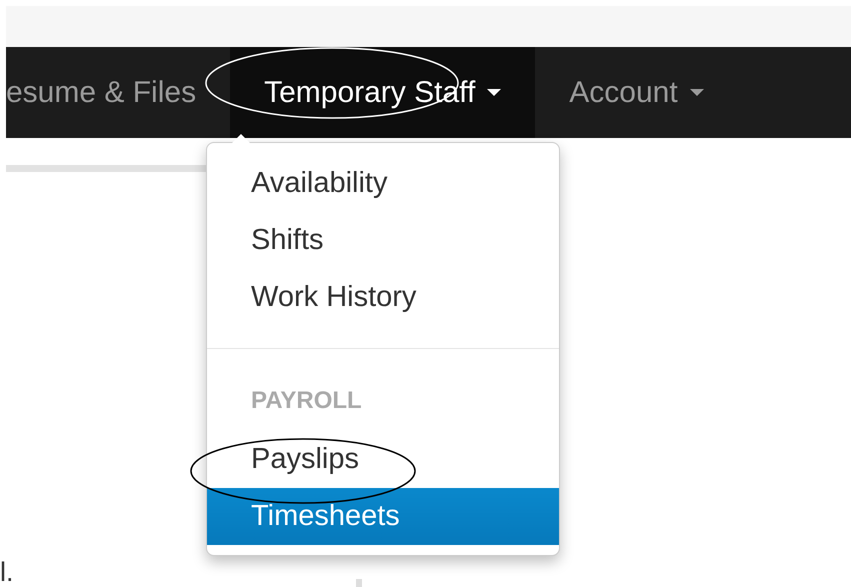  Describe the element at coordinates (383, 516) in the screenshot. I see `menu-item: Timesheets` at that location.